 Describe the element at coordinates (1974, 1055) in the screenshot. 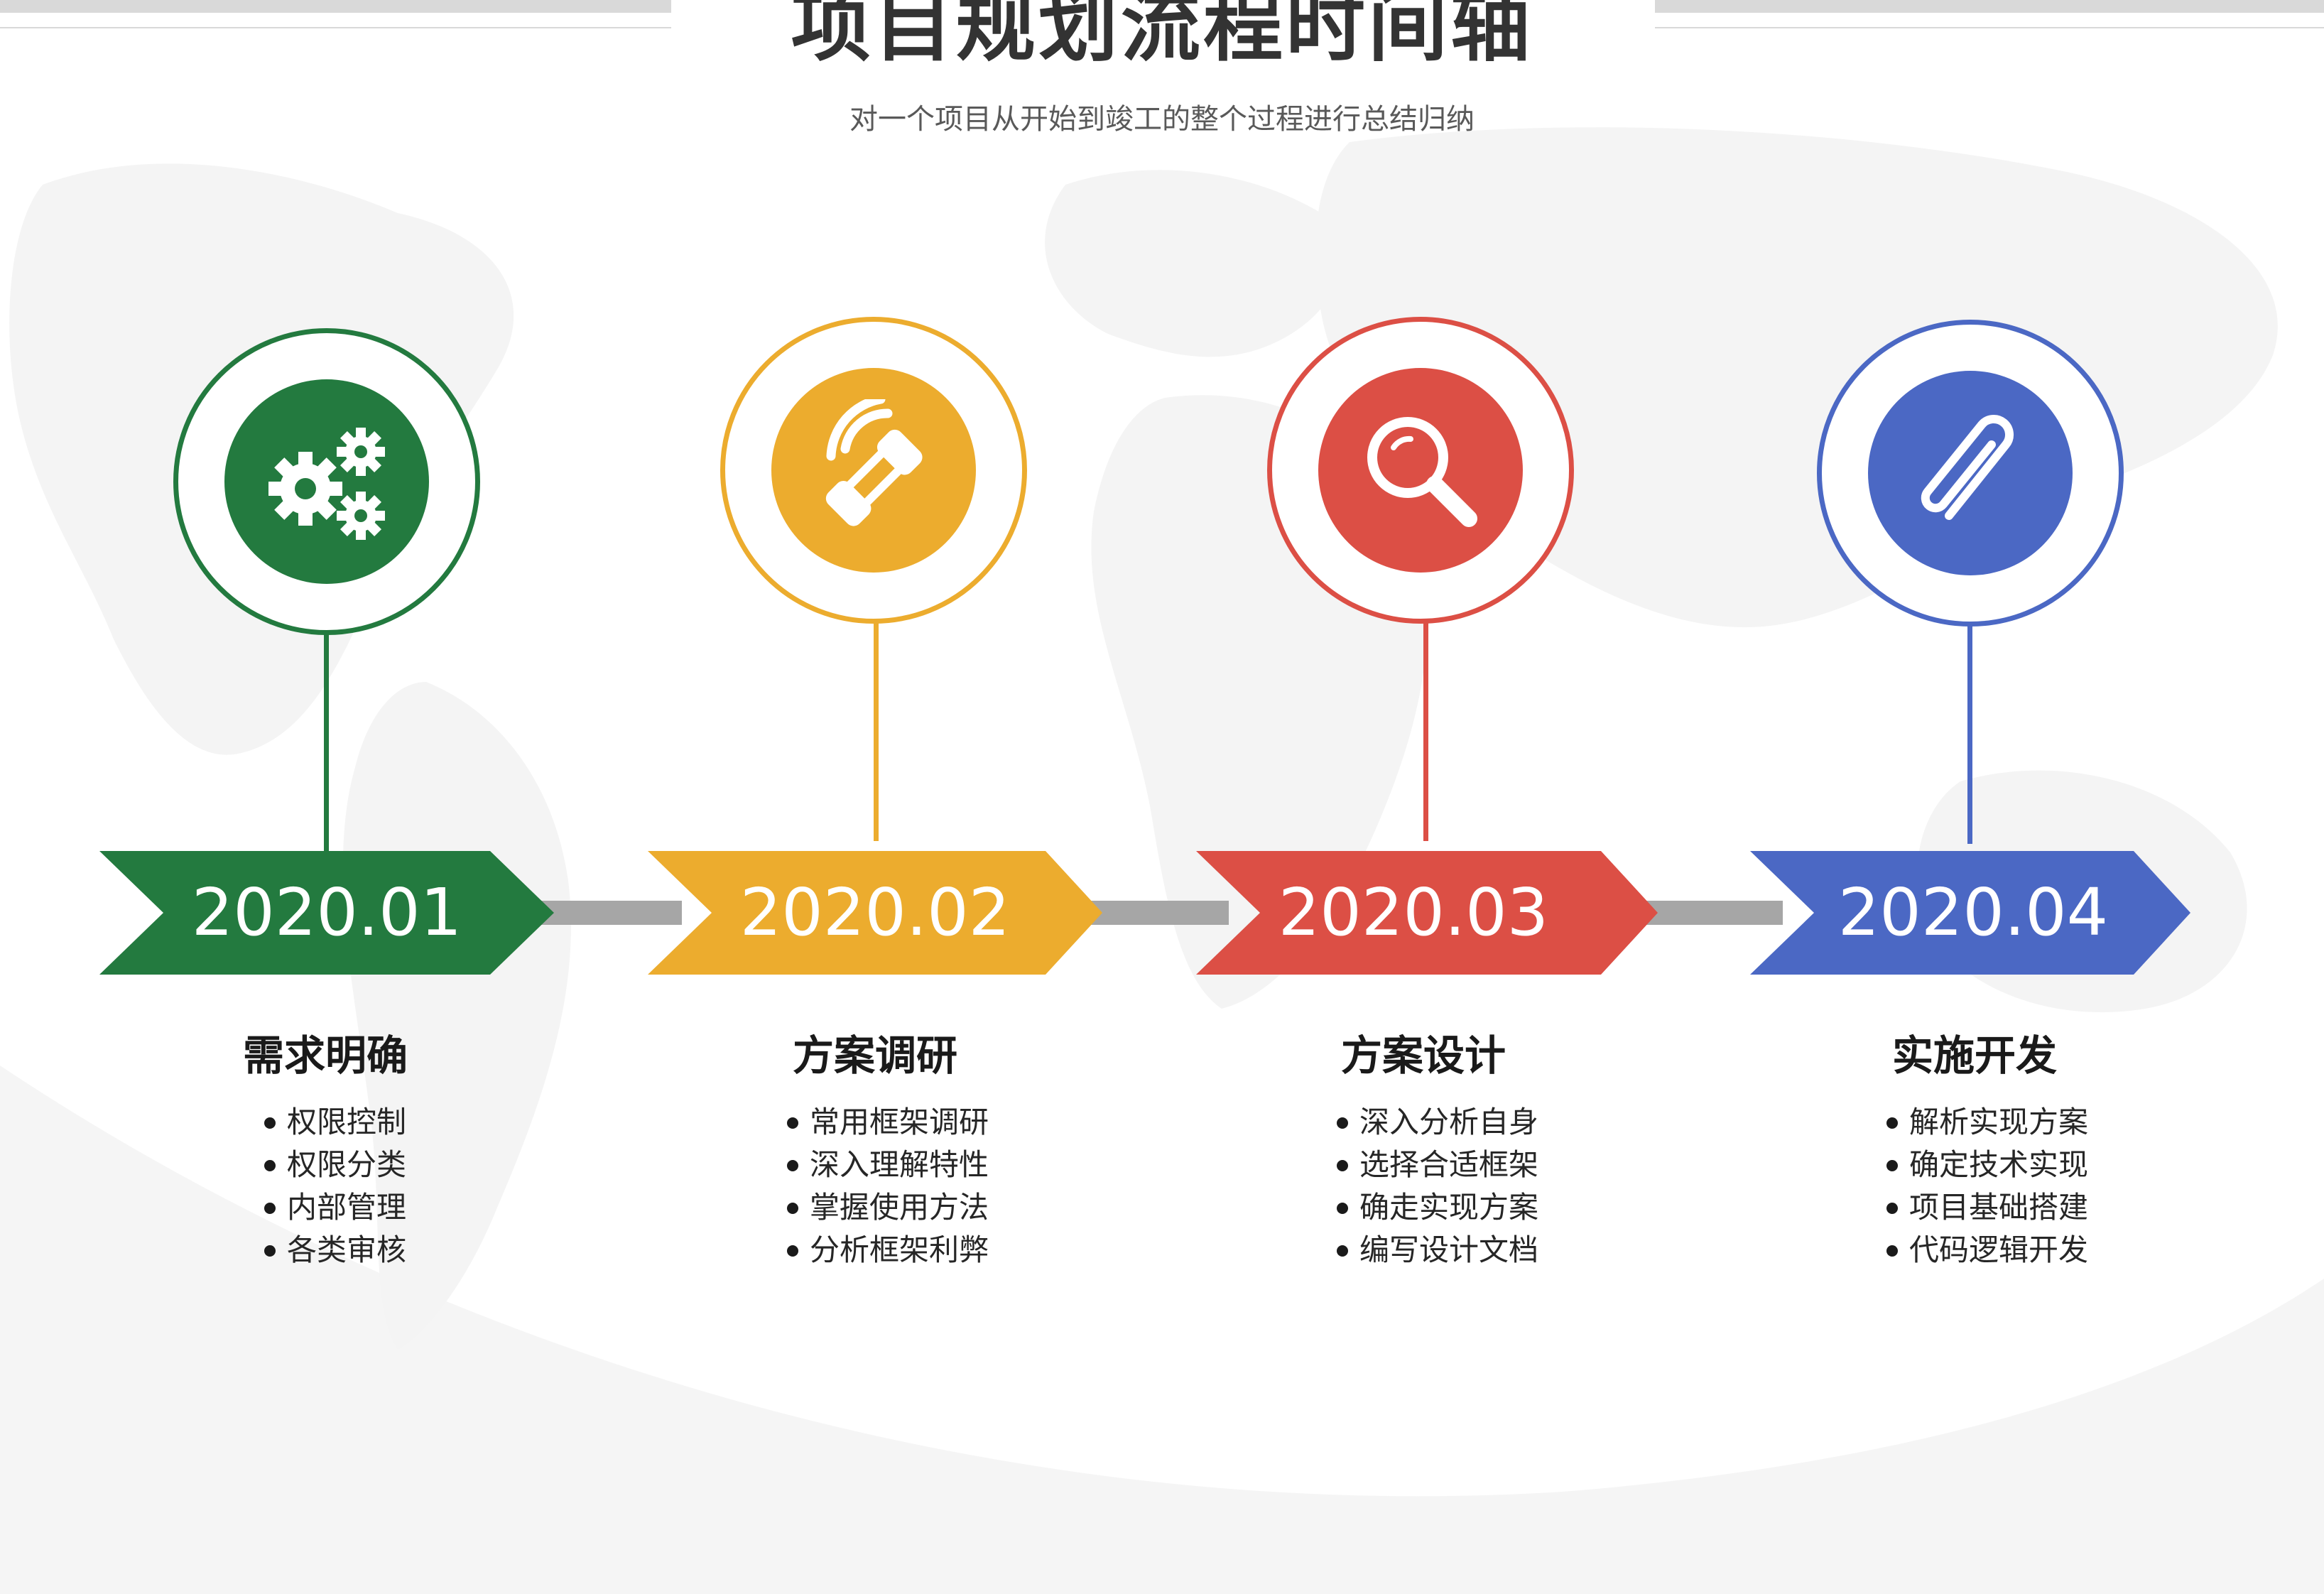

I see `step-title: 实施开发` at that location.